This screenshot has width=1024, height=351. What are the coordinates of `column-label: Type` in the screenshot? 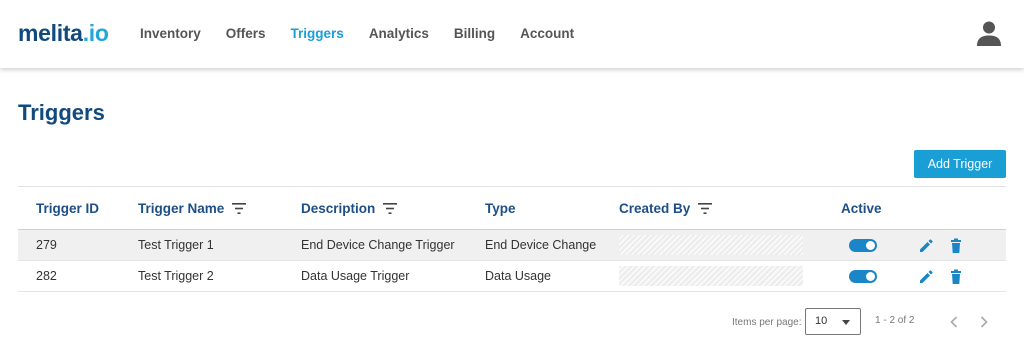 It's located at (500, 208).